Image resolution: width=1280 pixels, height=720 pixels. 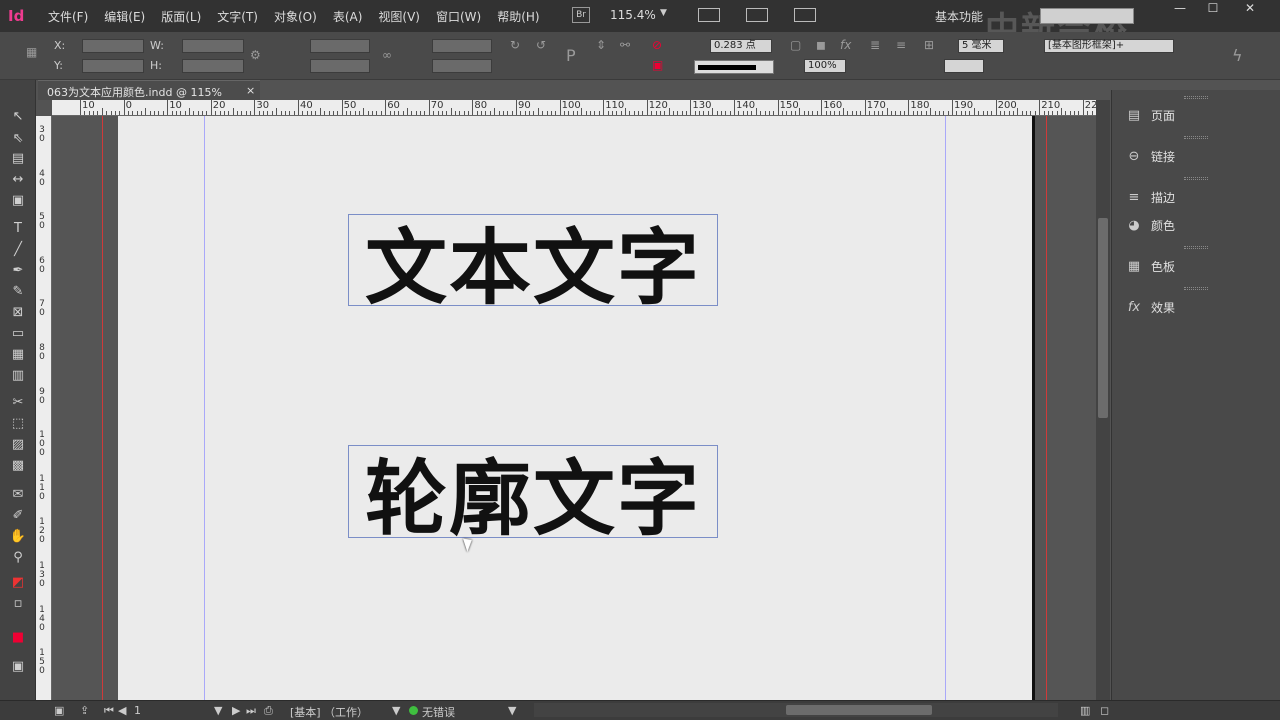 I want to click on panel-links: ⊖ 链接, so click(x=1196, y=156).